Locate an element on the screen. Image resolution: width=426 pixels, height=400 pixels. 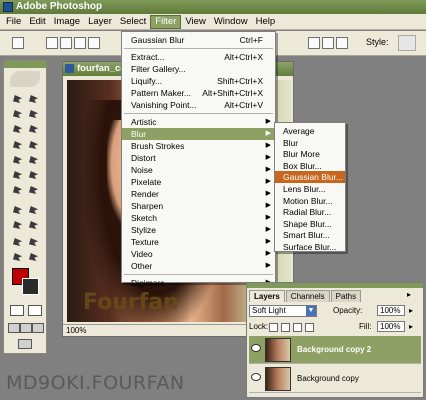
new-selection-icon is located at coordinates (52, 43).